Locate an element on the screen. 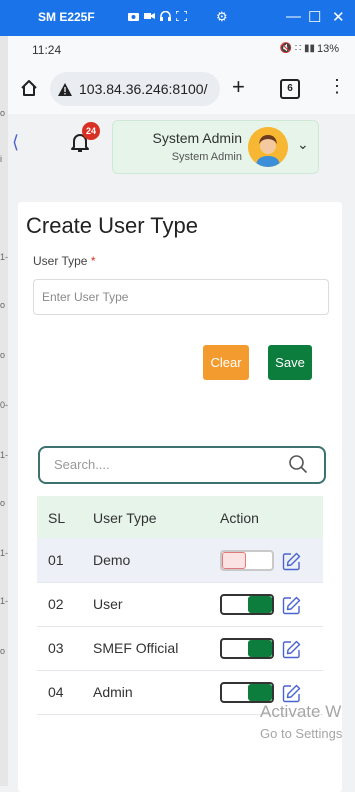 Image resolution: width=355 pixels, height=792 pixels. headphones-icon is located at coordinates (165, 15).